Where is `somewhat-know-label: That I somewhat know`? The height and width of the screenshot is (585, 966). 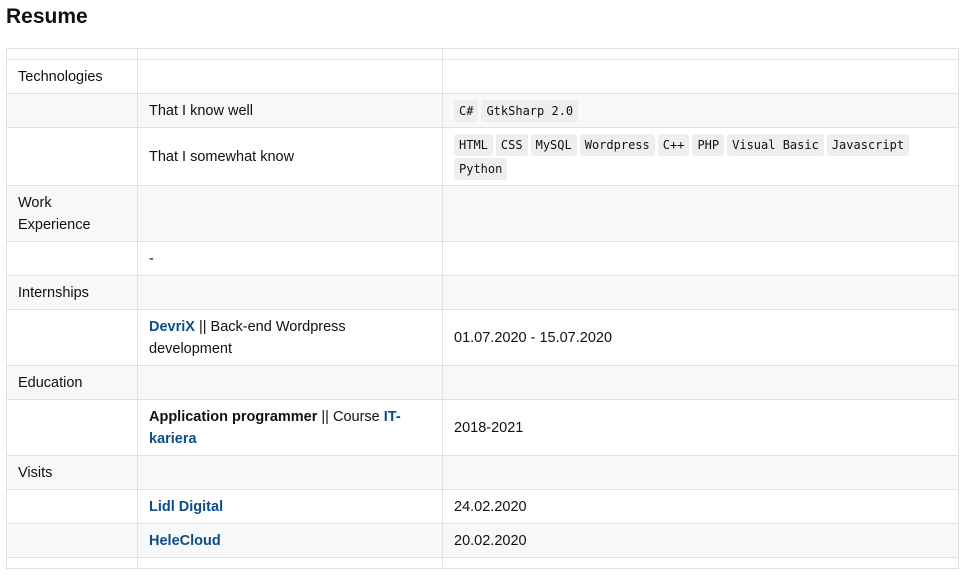 somewhat-know-label: That I somewhat know is located at coordinates (290, 156).